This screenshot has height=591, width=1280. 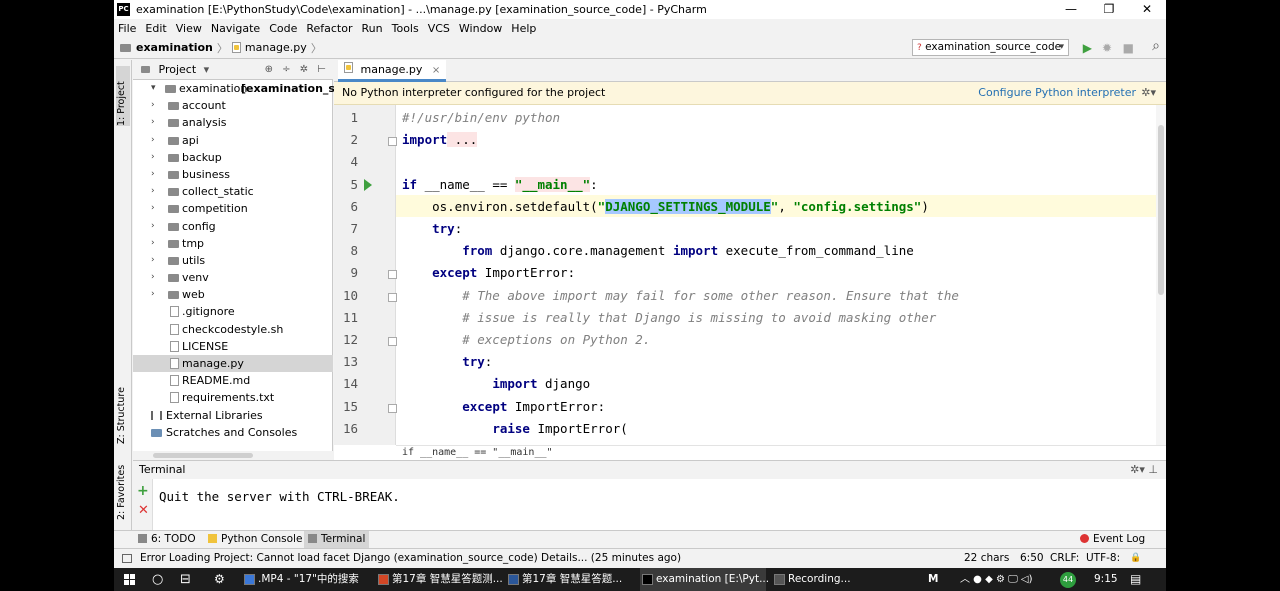 I want to click on editor-scrollbar, so click(x=1161, y=275).